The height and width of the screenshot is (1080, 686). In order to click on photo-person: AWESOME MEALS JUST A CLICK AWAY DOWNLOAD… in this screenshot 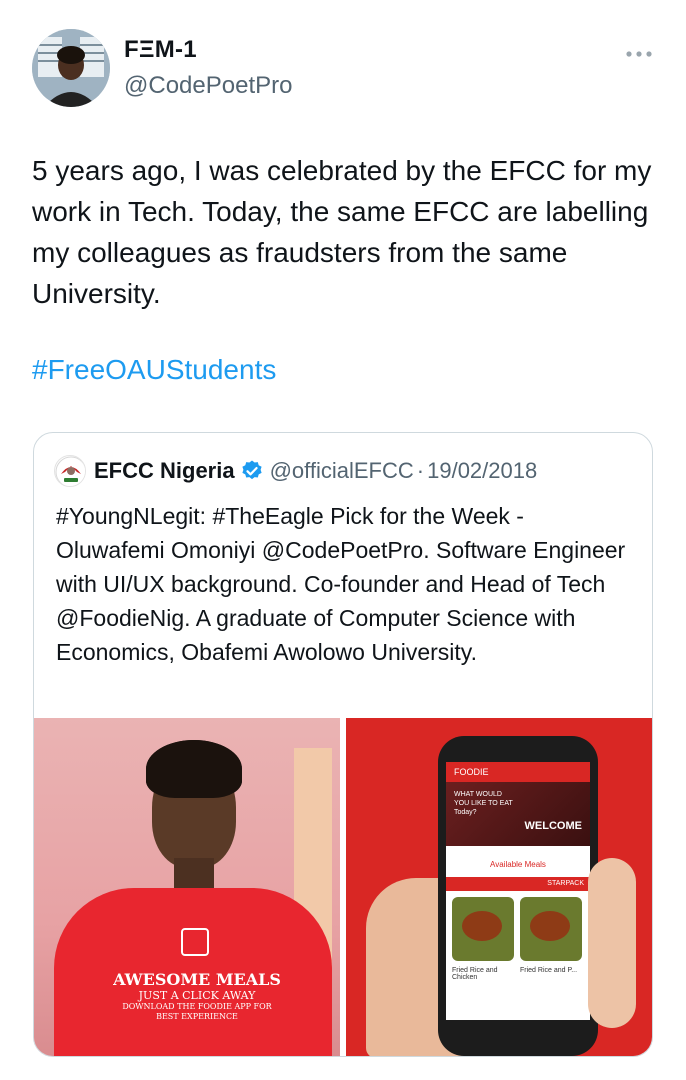, I will do `click(187, 887)`.